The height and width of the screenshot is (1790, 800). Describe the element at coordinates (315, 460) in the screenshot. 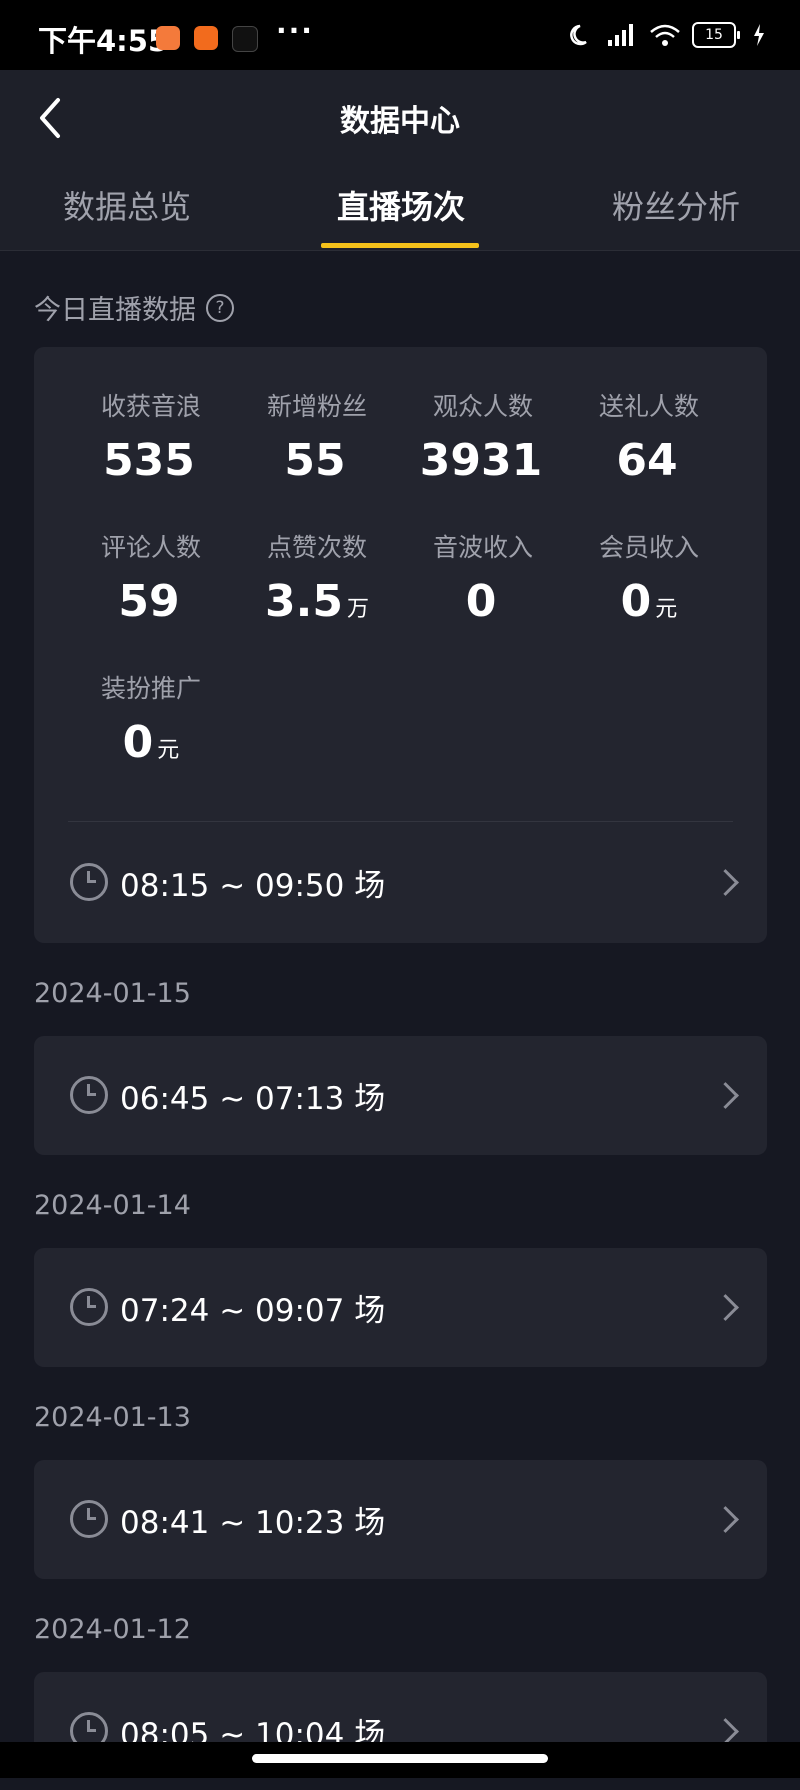

I see `stat-value: 55` at that location.